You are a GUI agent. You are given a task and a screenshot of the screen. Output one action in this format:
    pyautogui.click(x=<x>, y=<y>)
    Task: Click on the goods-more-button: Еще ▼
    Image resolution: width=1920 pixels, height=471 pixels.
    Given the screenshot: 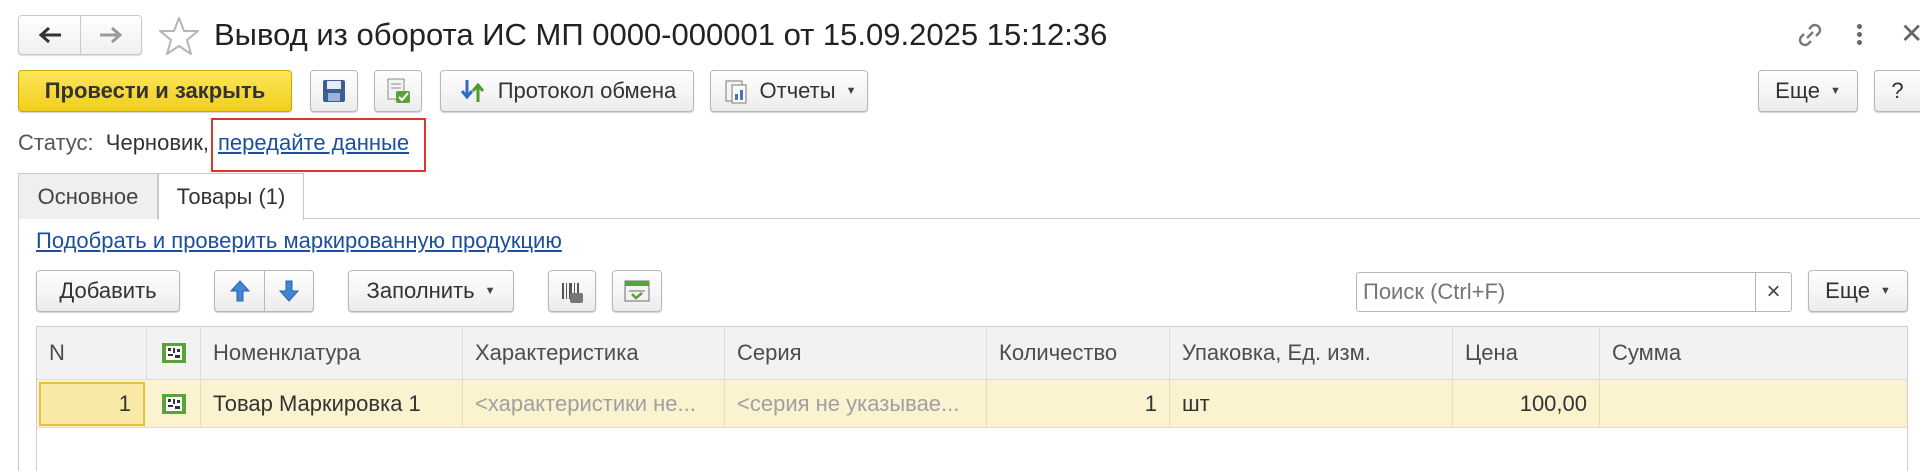 What is the action you would take?
    pyautogui.click(x=1858, y=291)
    